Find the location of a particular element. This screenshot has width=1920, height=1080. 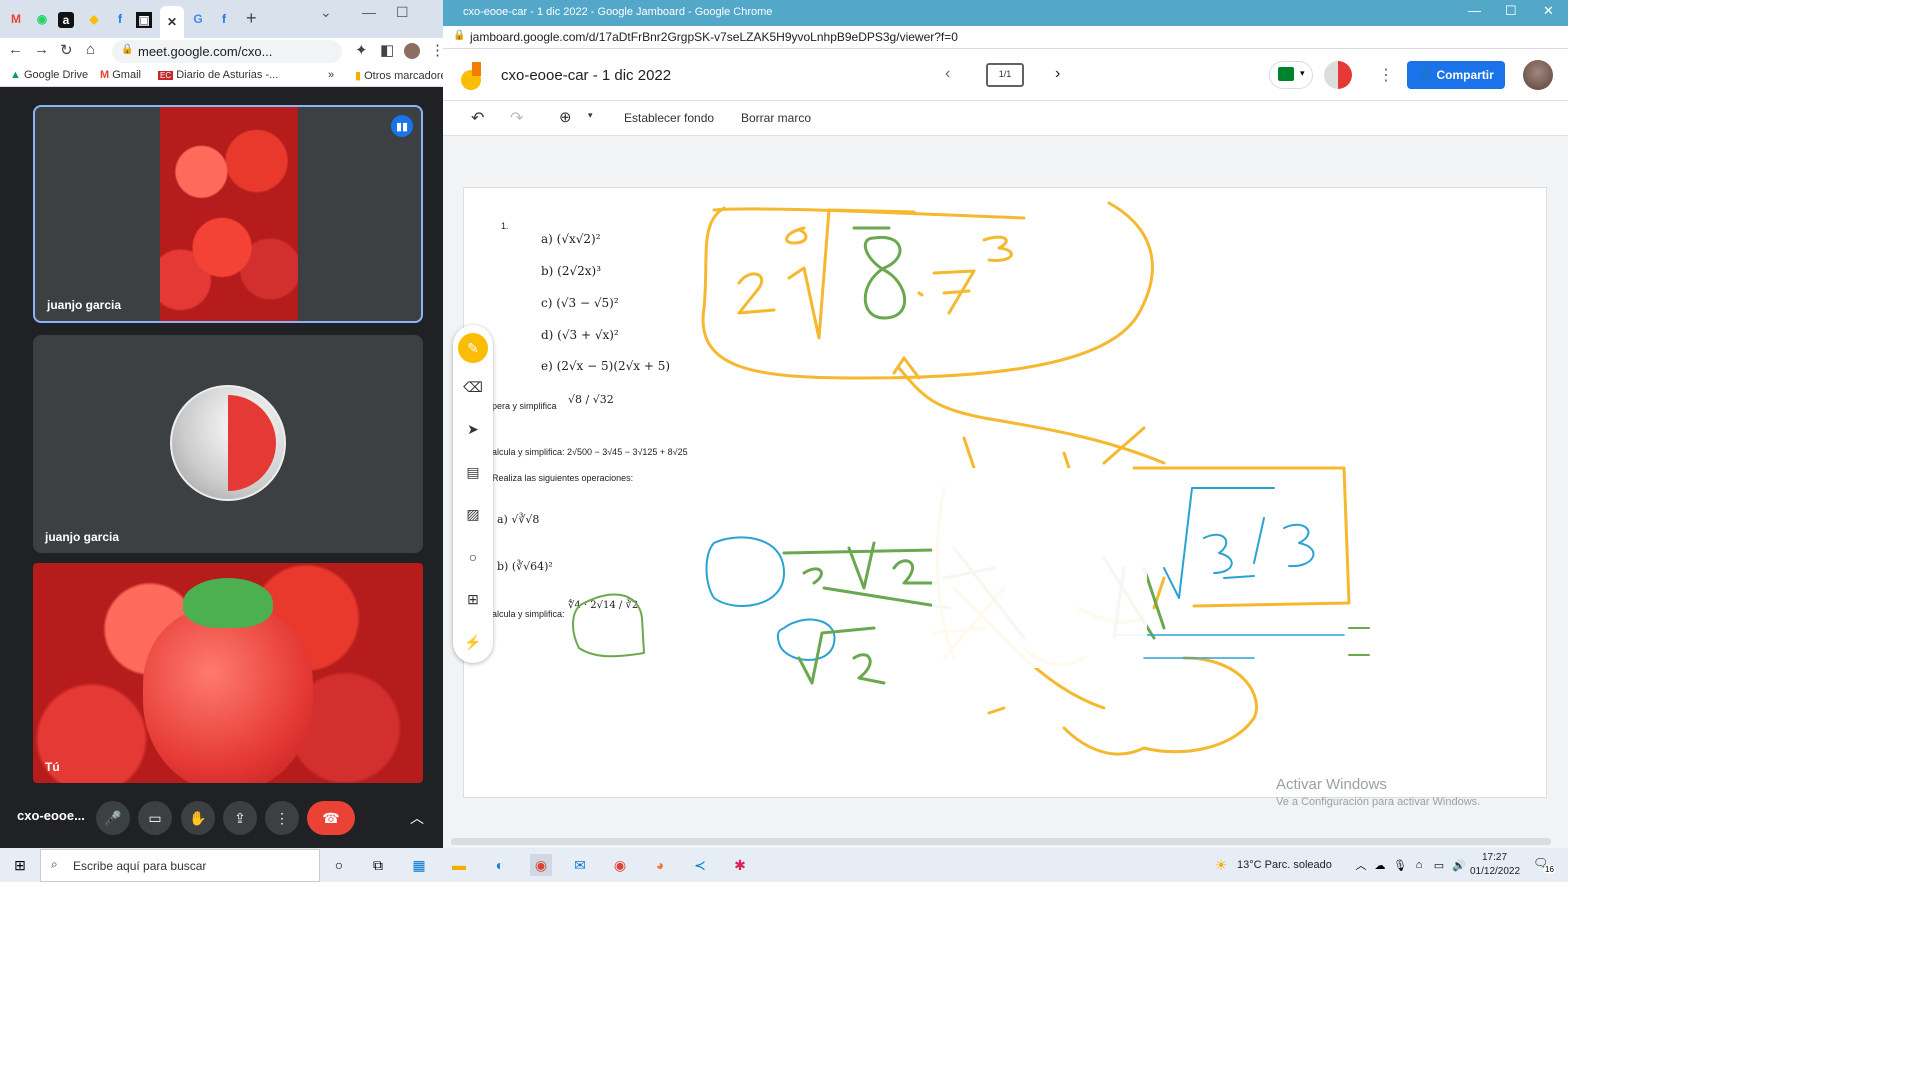

participant-tile-2: juanjo garcia is located at coordinates (228, 444).